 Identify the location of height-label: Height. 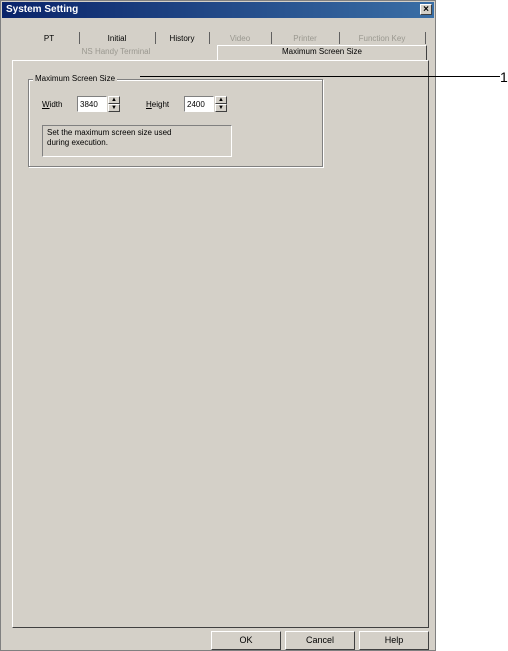
(157, 105).